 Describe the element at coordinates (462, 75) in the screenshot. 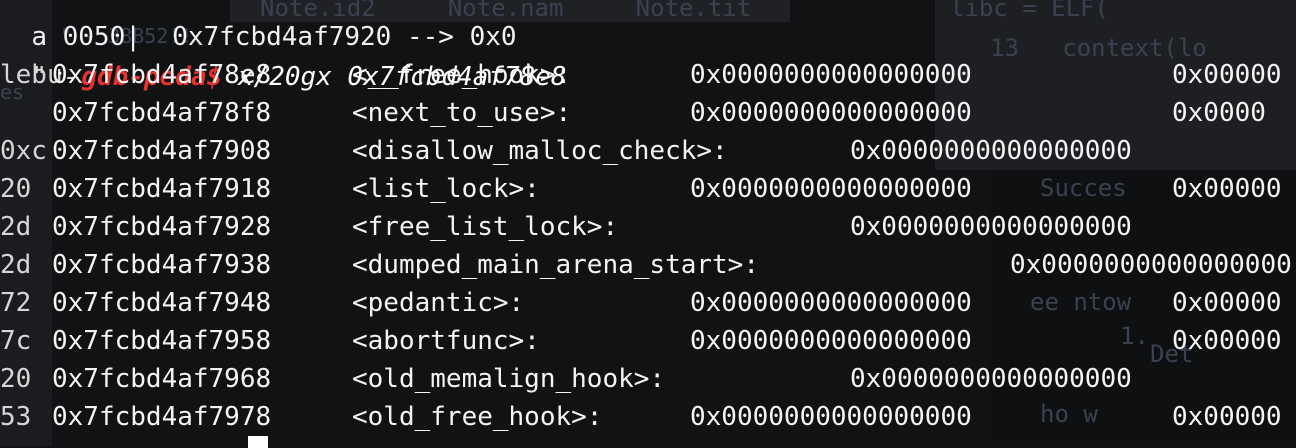

I see `symbol-name: <__free_hook>:` at that location.